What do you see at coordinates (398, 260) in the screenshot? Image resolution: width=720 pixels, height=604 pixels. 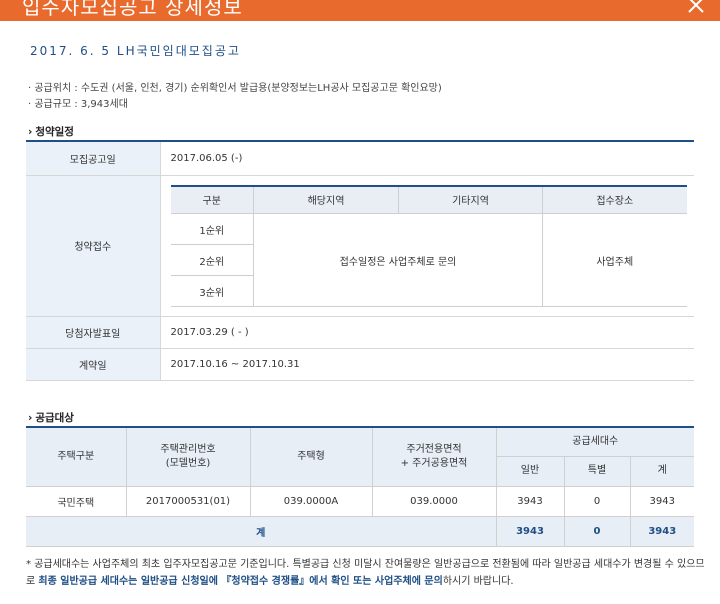 I see `apply-schedule-text: 접수일정은 사업주체로 문의` at bounding box center [398, 260].